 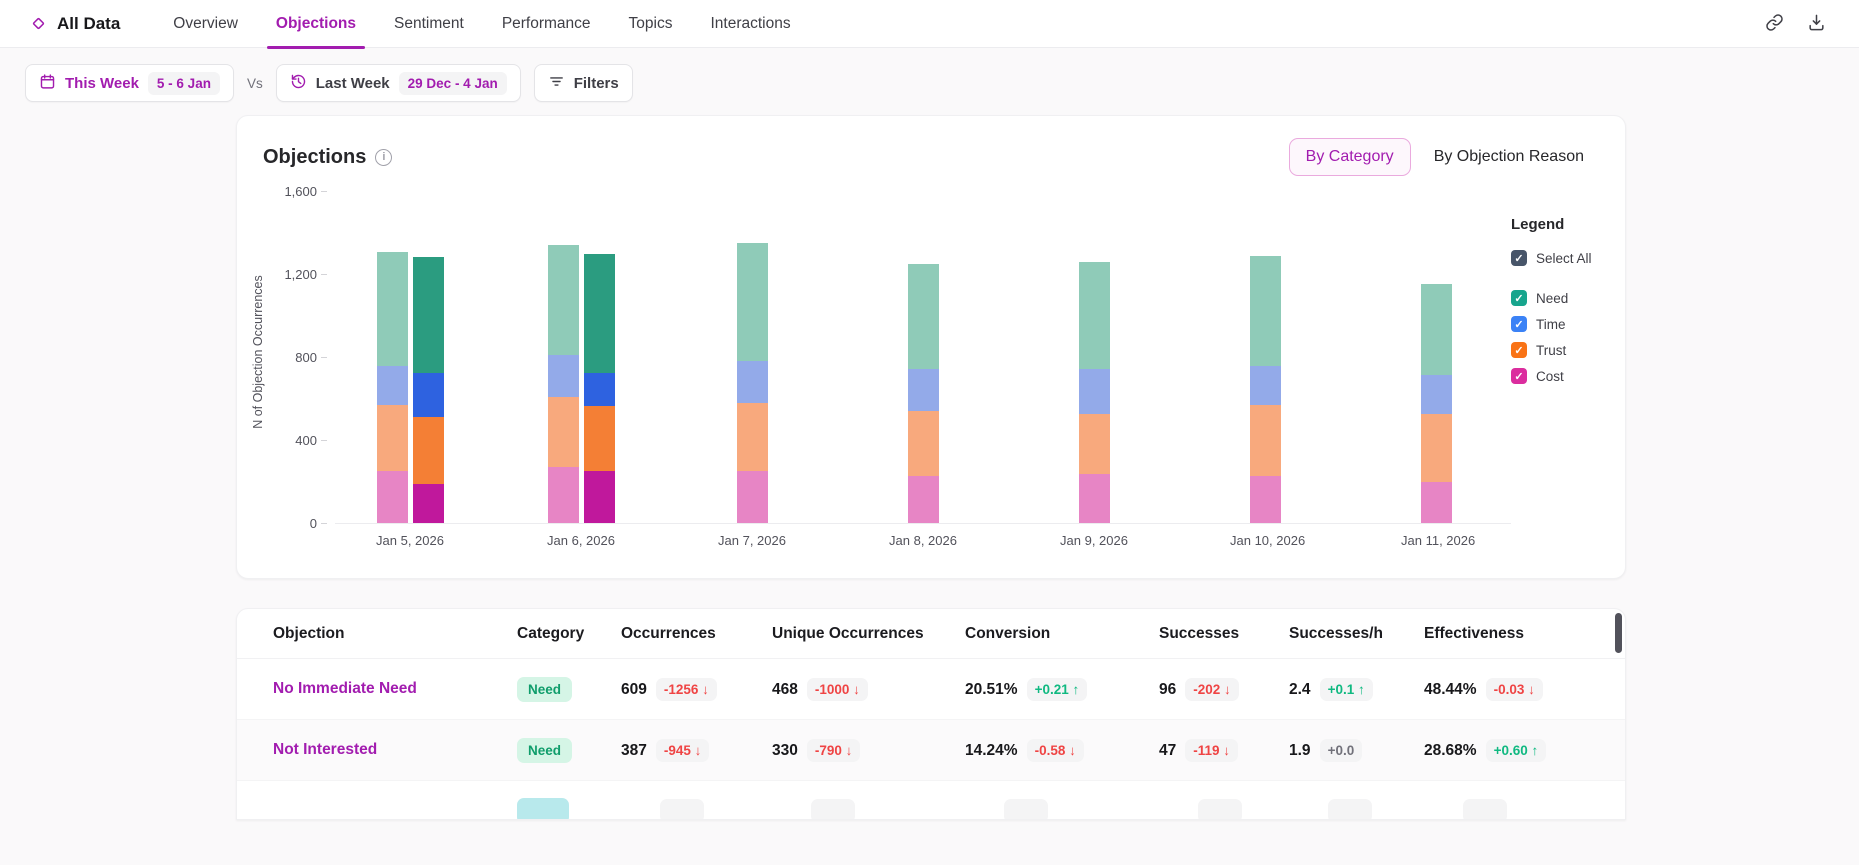 I want to click on objection-link: No Immediate Need, so click(x=345, y=688).